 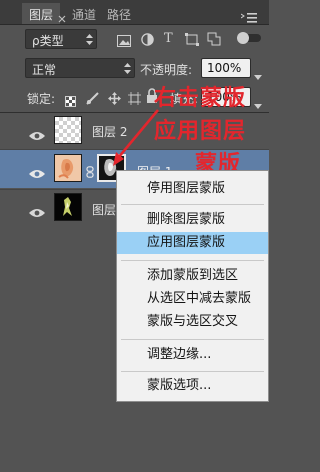 What do you see at coordinates (68, 168) in the screenshot?
I see `layer-image-thumbnail` at bounding box center [68, 168].